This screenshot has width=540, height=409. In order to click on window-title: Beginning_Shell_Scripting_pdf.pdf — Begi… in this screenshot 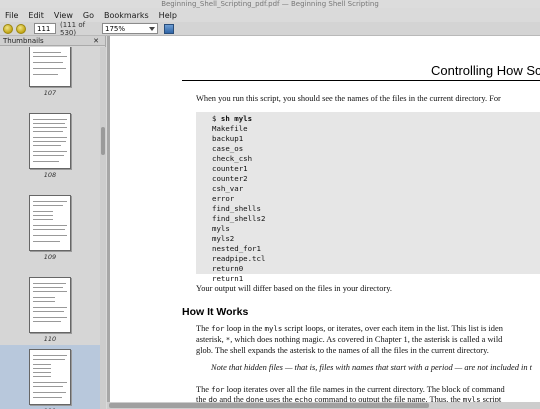, I will do `click(270, 4)`.